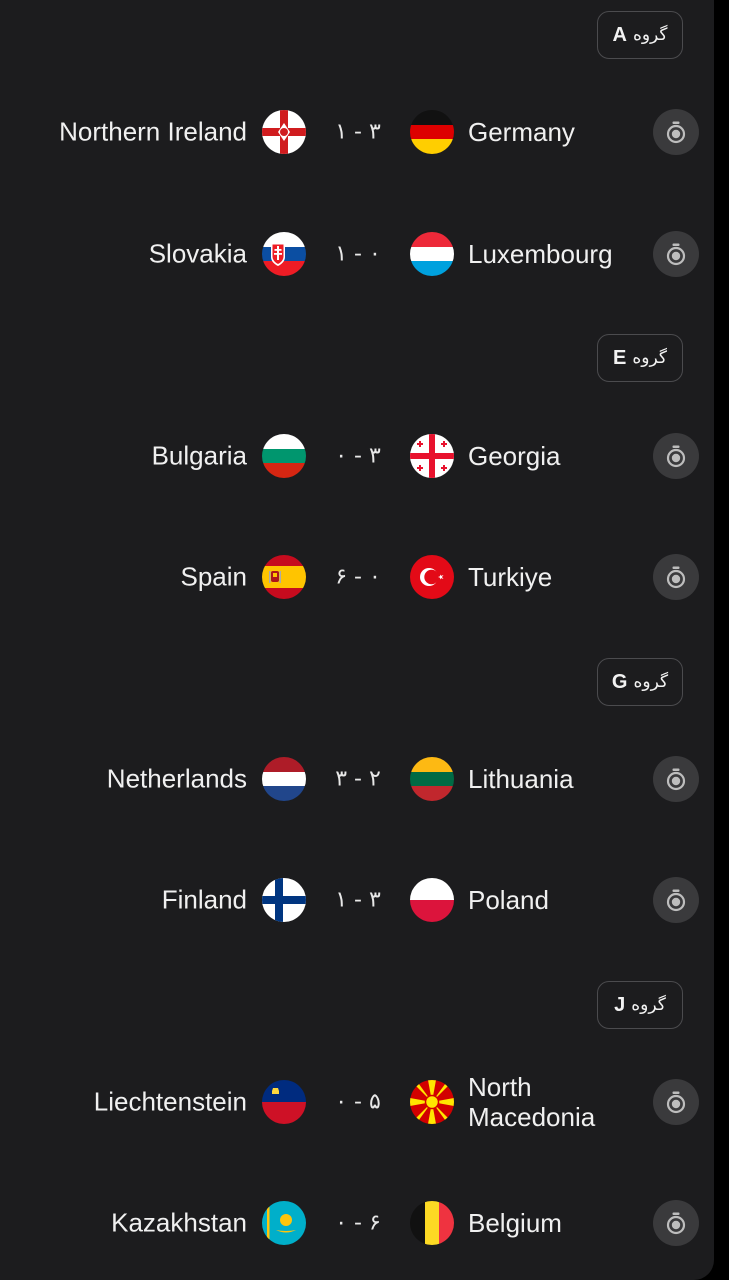 The width and height of the screenshot is (729, 1280). I want to click on away-team-name: Germany, so click(521, 132).